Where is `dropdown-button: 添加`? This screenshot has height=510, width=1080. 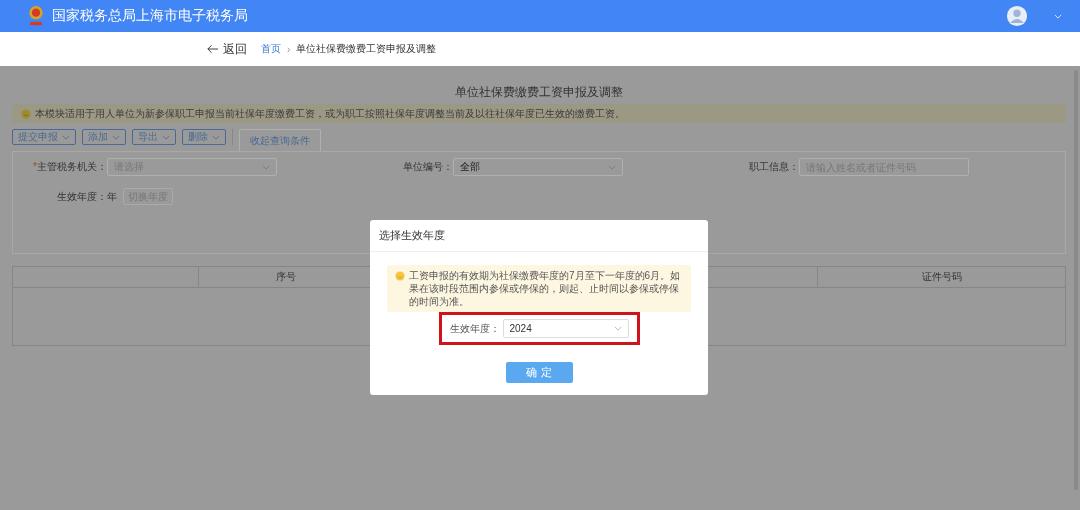 dropdown-button: 添加 is located at coordinates (104, 137).